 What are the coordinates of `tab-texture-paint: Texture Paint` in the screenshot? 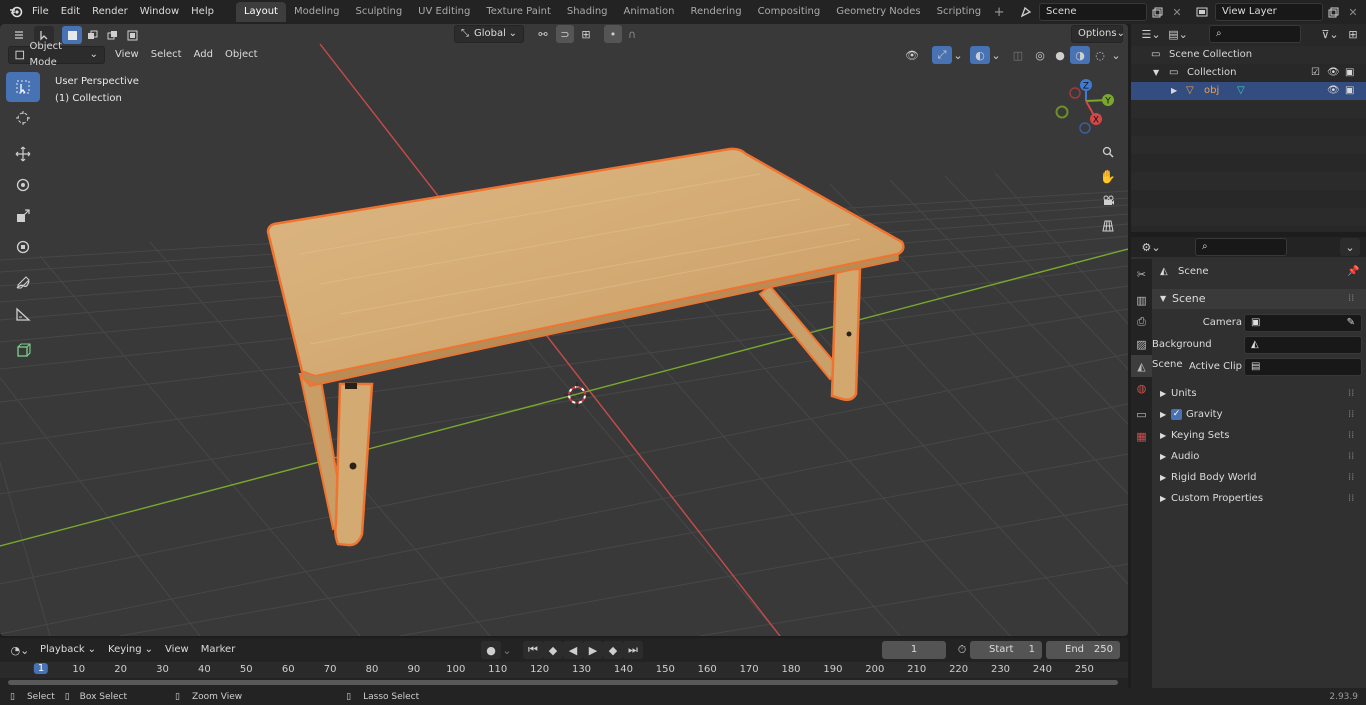 It's located at (518, 12).